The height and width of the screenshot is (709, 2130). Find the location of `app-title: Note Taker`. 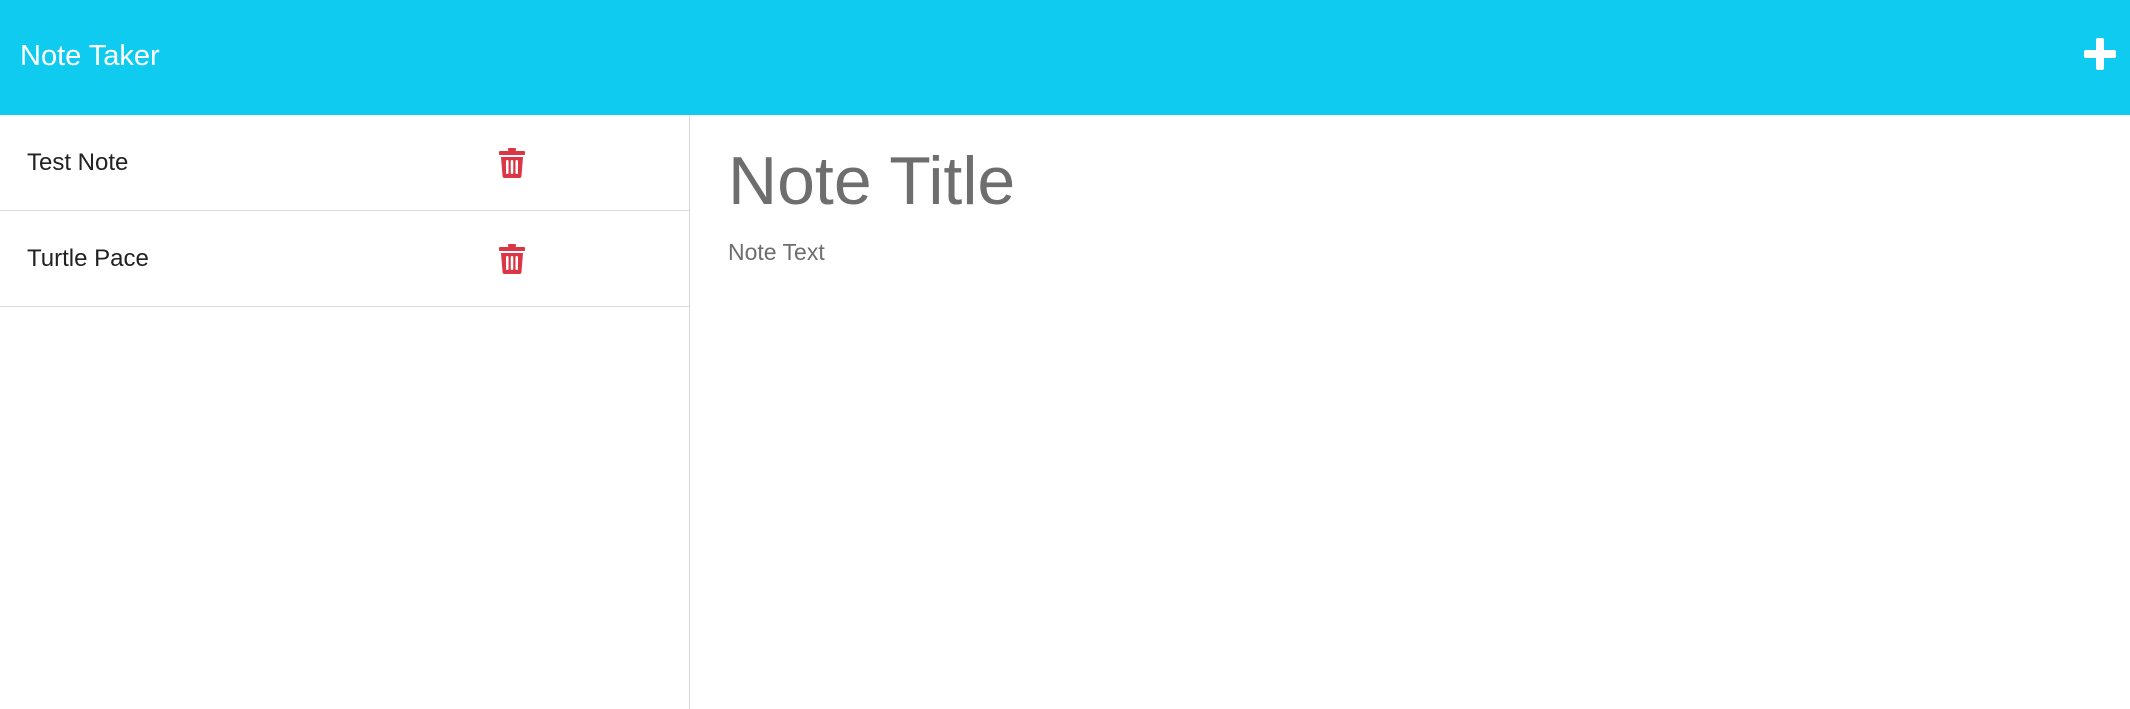

app-title: Note Taker is located at coordinates (90, 56).